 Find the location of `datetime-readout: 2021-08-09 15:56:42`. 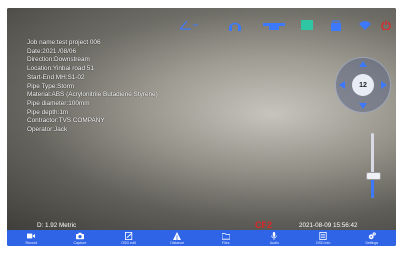

datetime-readout: 2021-08-09 15:56:42 is located at coordinates (328, 225).